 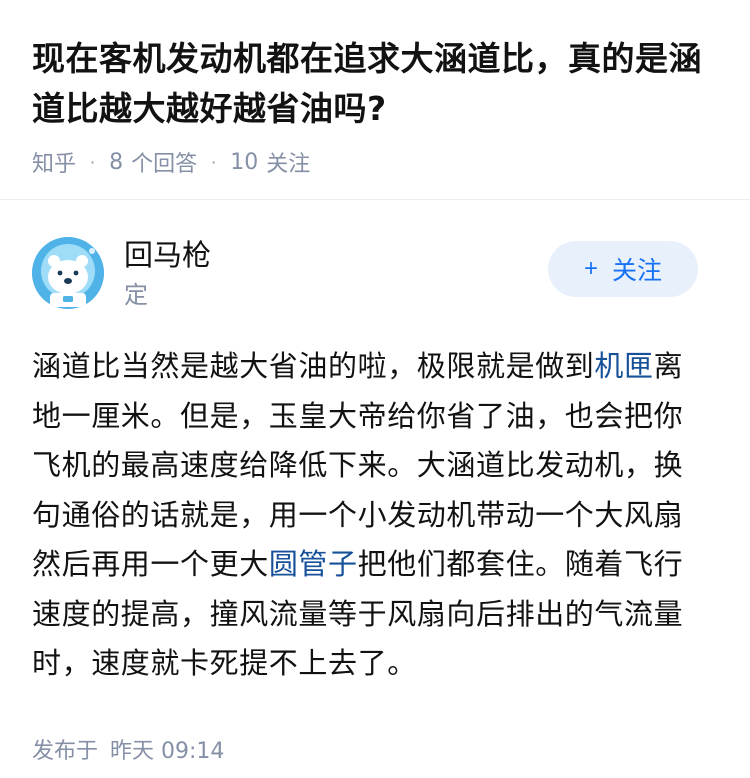 I want to click on followers-label: 关注, so click(x=288, y=162).